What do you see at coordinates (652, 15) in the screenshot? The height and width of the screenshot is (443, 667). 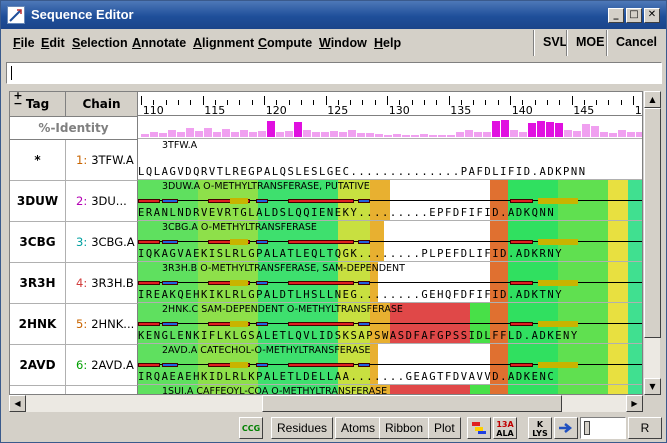 I see `close-icon: ✕` at bounding box center [652, 15].